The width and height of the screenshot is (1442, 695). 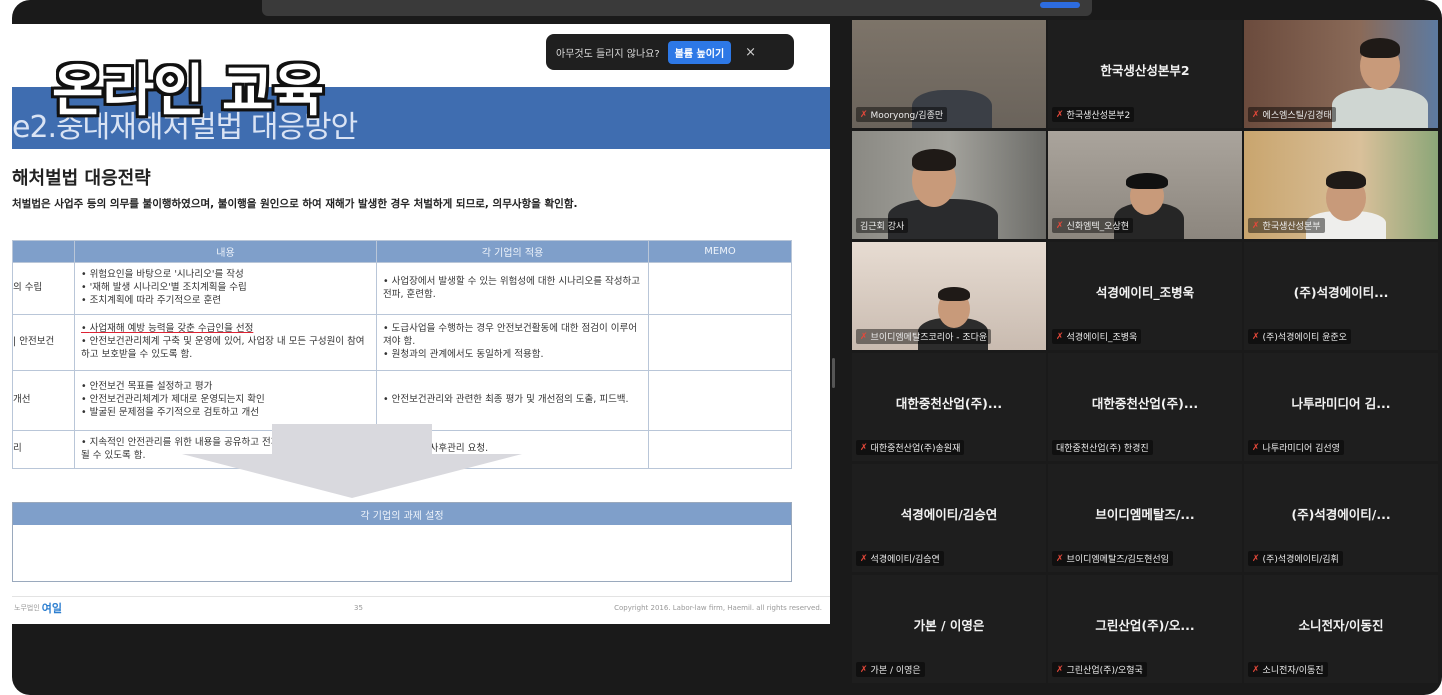 I want to click on row-label: | 안전보건, so click(x=43, y=342).